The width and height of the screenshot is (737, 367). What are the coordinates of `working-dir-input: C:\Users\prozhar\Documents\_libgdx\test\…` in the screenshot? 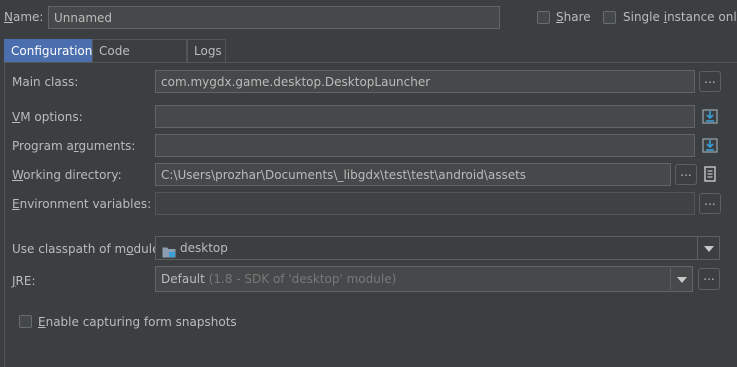 It's located at (413, 174).